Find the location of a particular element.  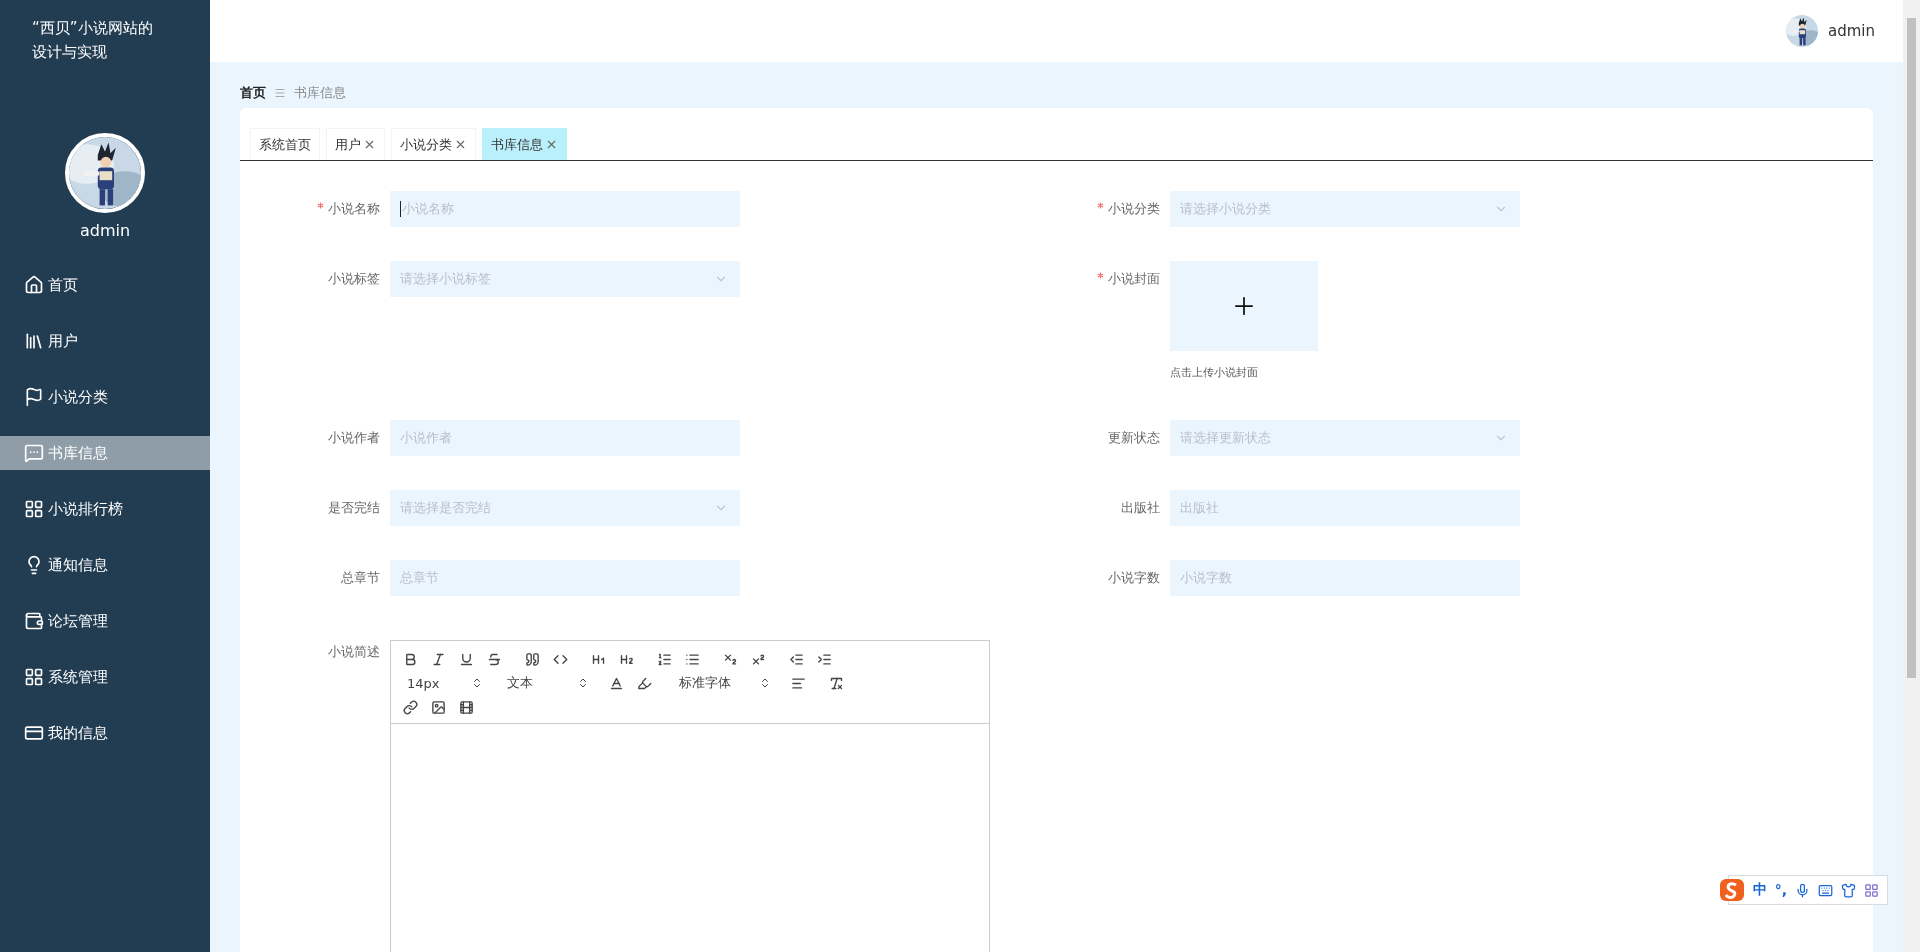

upload-hint: 点击上传小说封面 is located at coordinates (1214, 372).